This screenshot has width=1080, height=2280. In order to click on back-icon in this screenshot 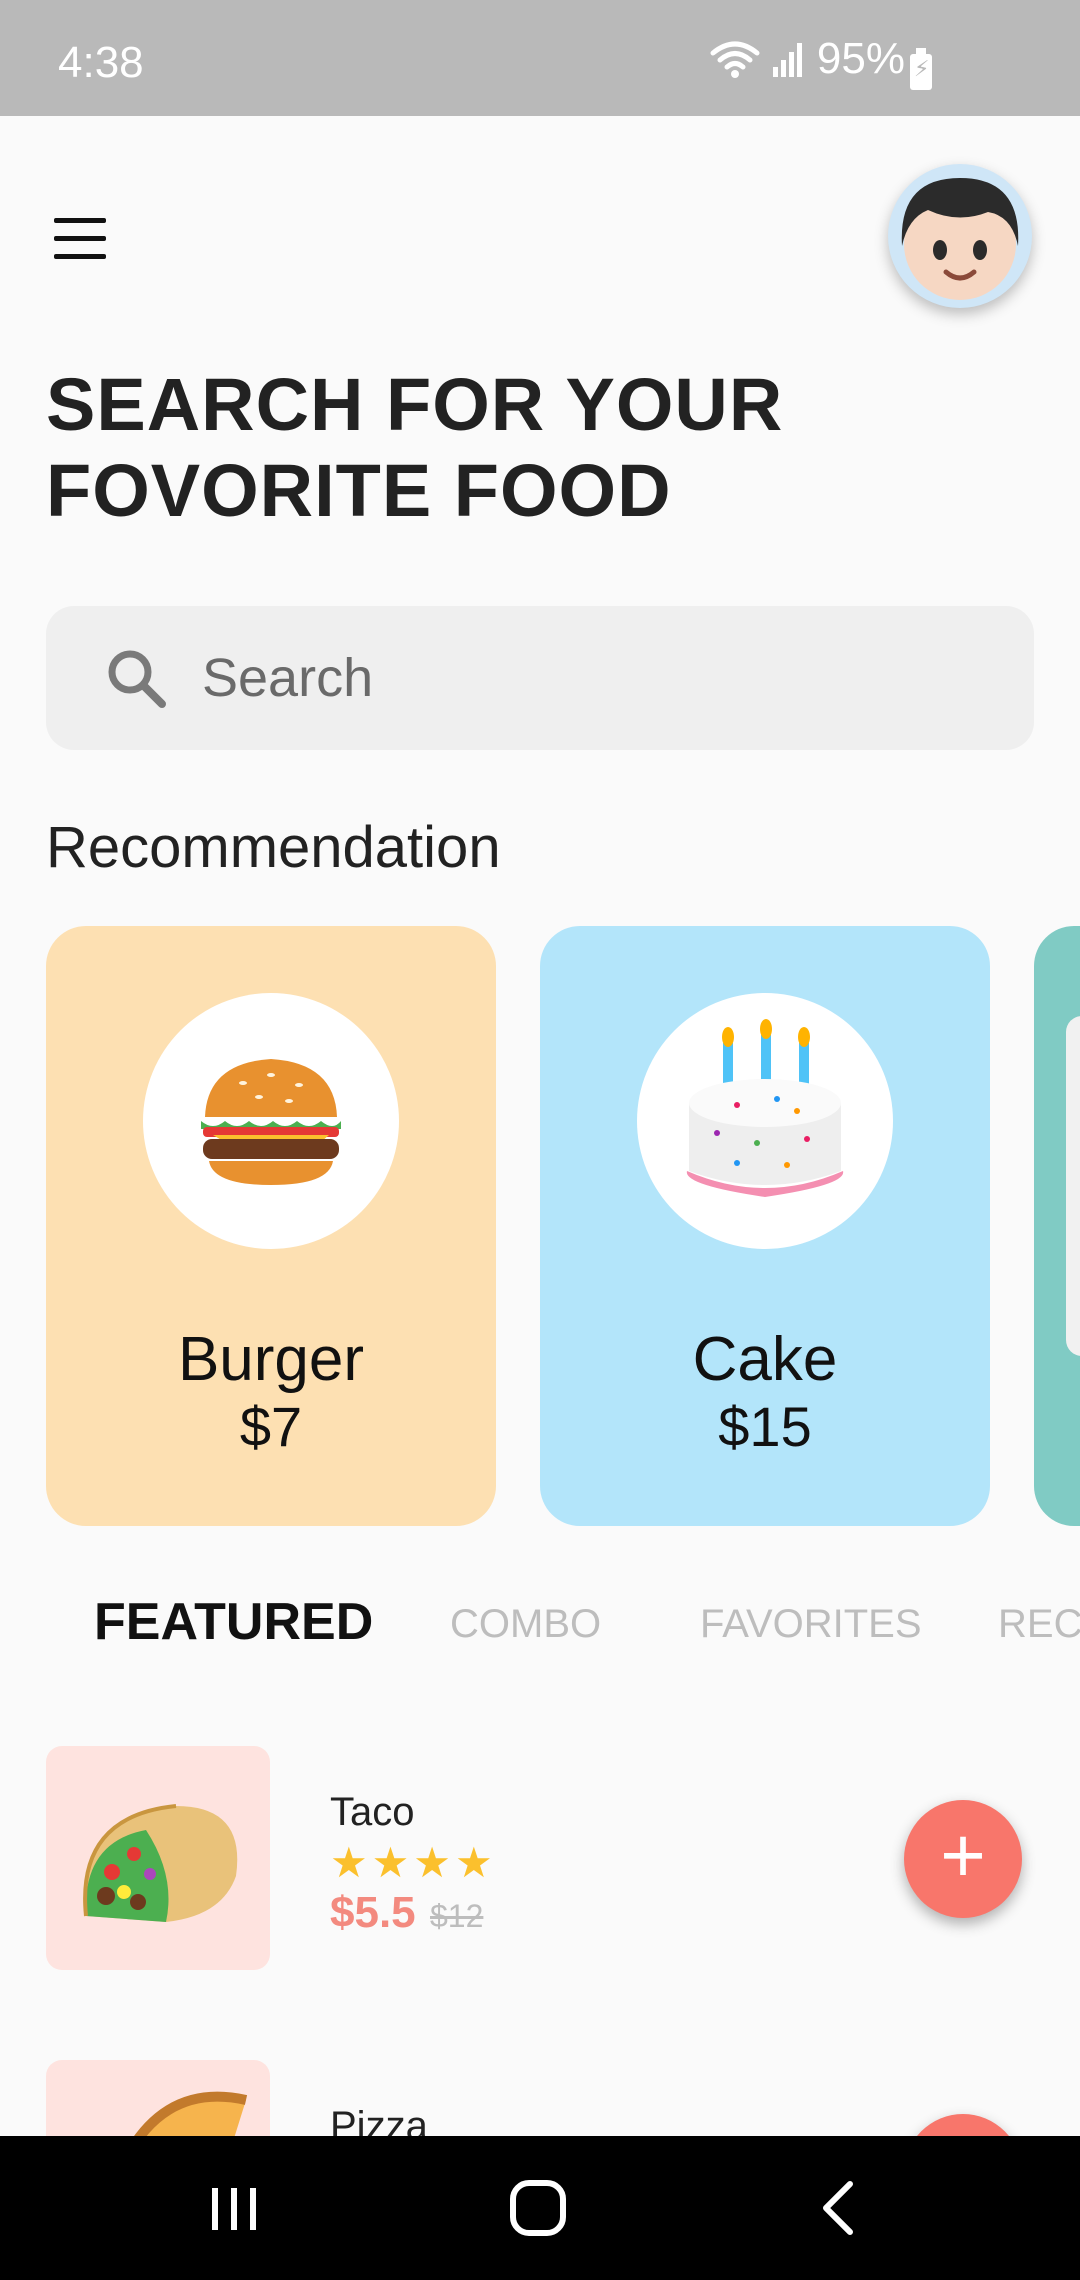, I will do `click(838, 2208)`.